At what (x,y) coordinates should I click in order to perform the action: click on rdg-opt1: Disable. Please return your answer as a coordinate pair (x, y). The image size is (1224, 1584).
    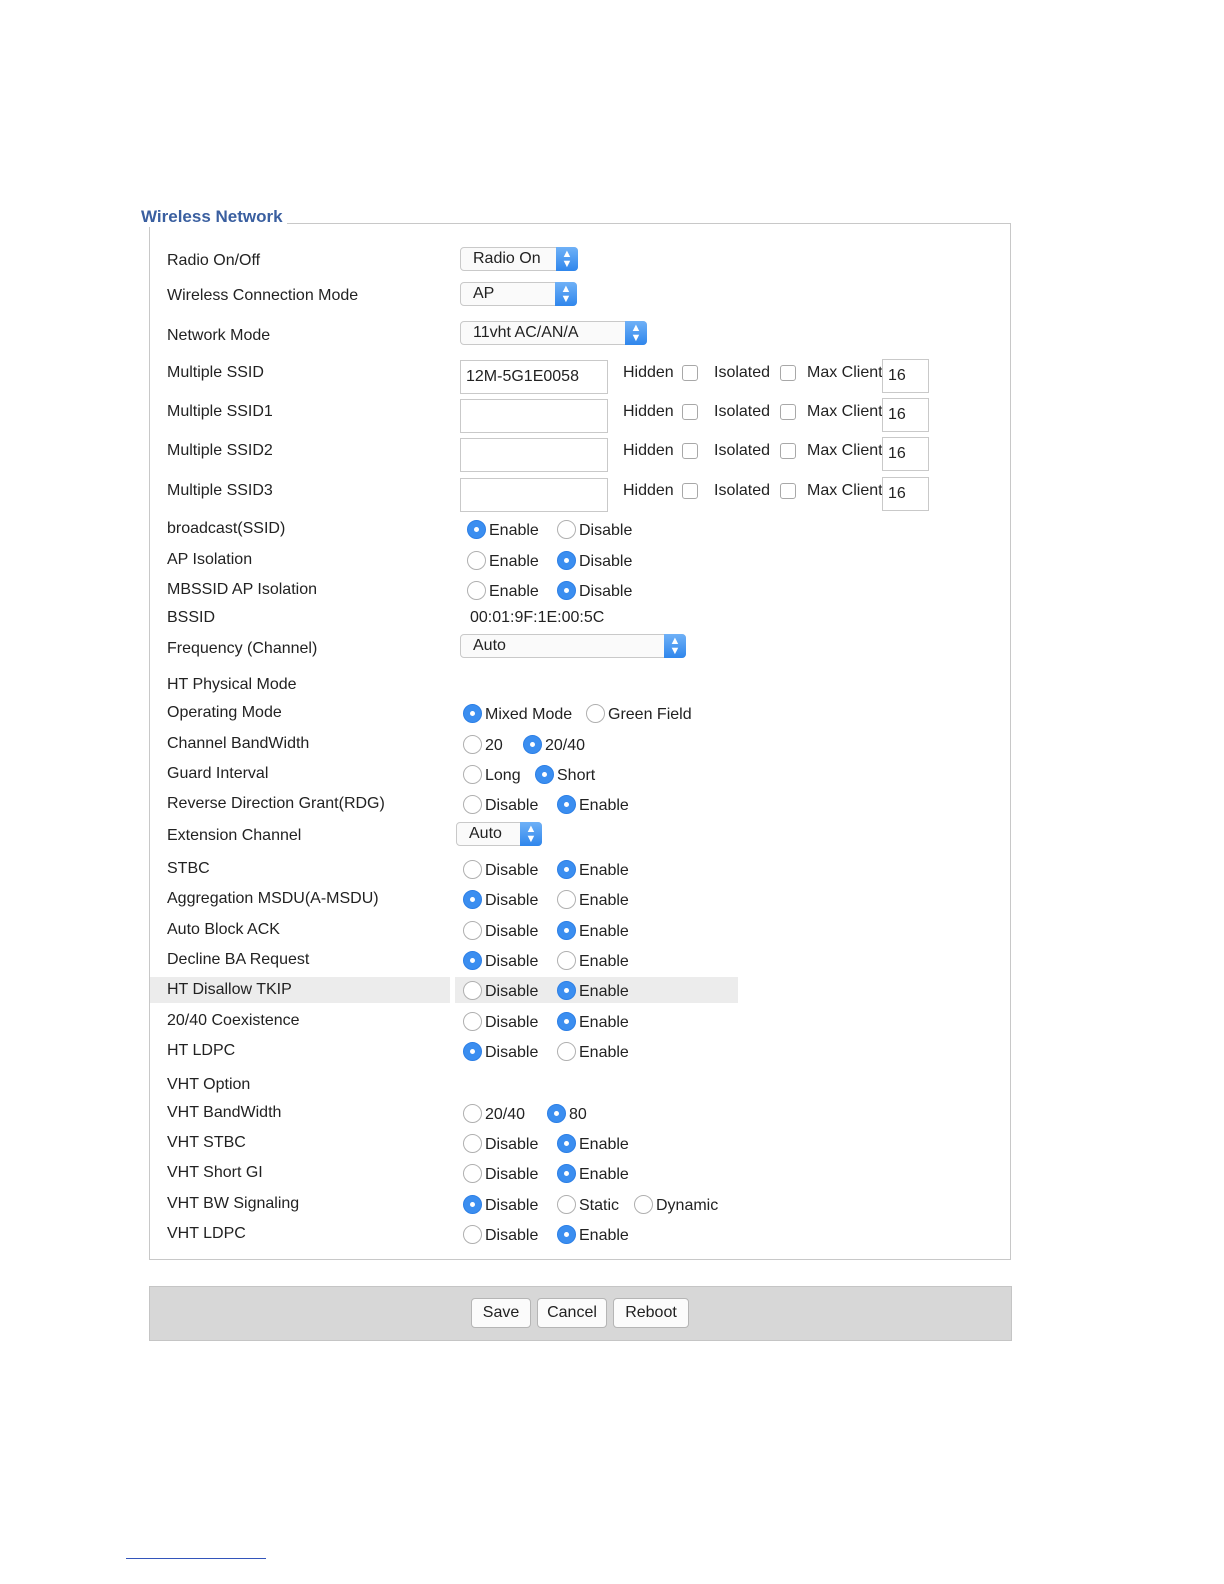
    Looking at the image, I should click on (500, 805).